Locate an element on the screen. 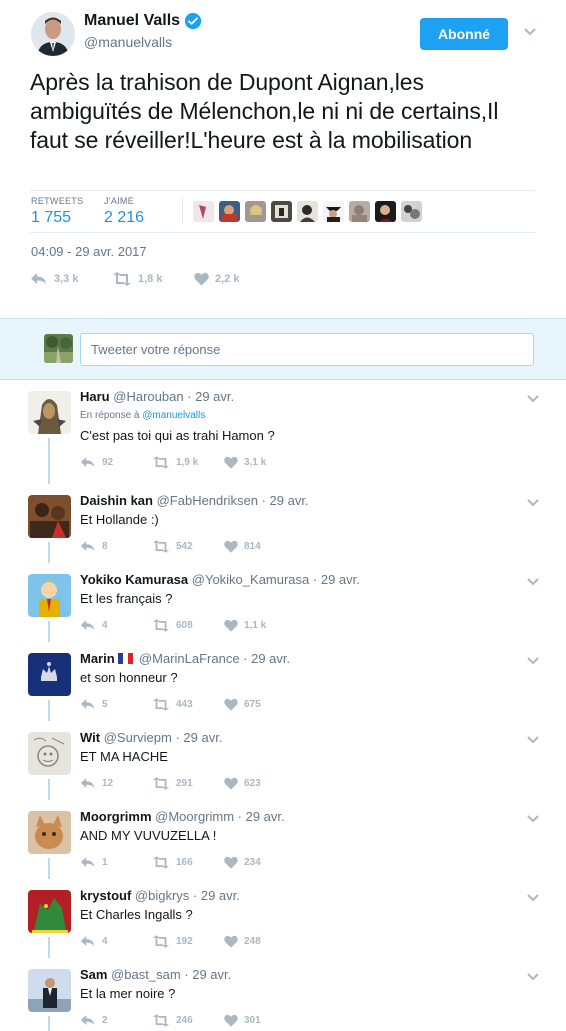 Image resolution: width=566 pixels, height=1031 pixels. reply-text: AND MY VUVUZELLA ! is located at coordinates (148, 835).